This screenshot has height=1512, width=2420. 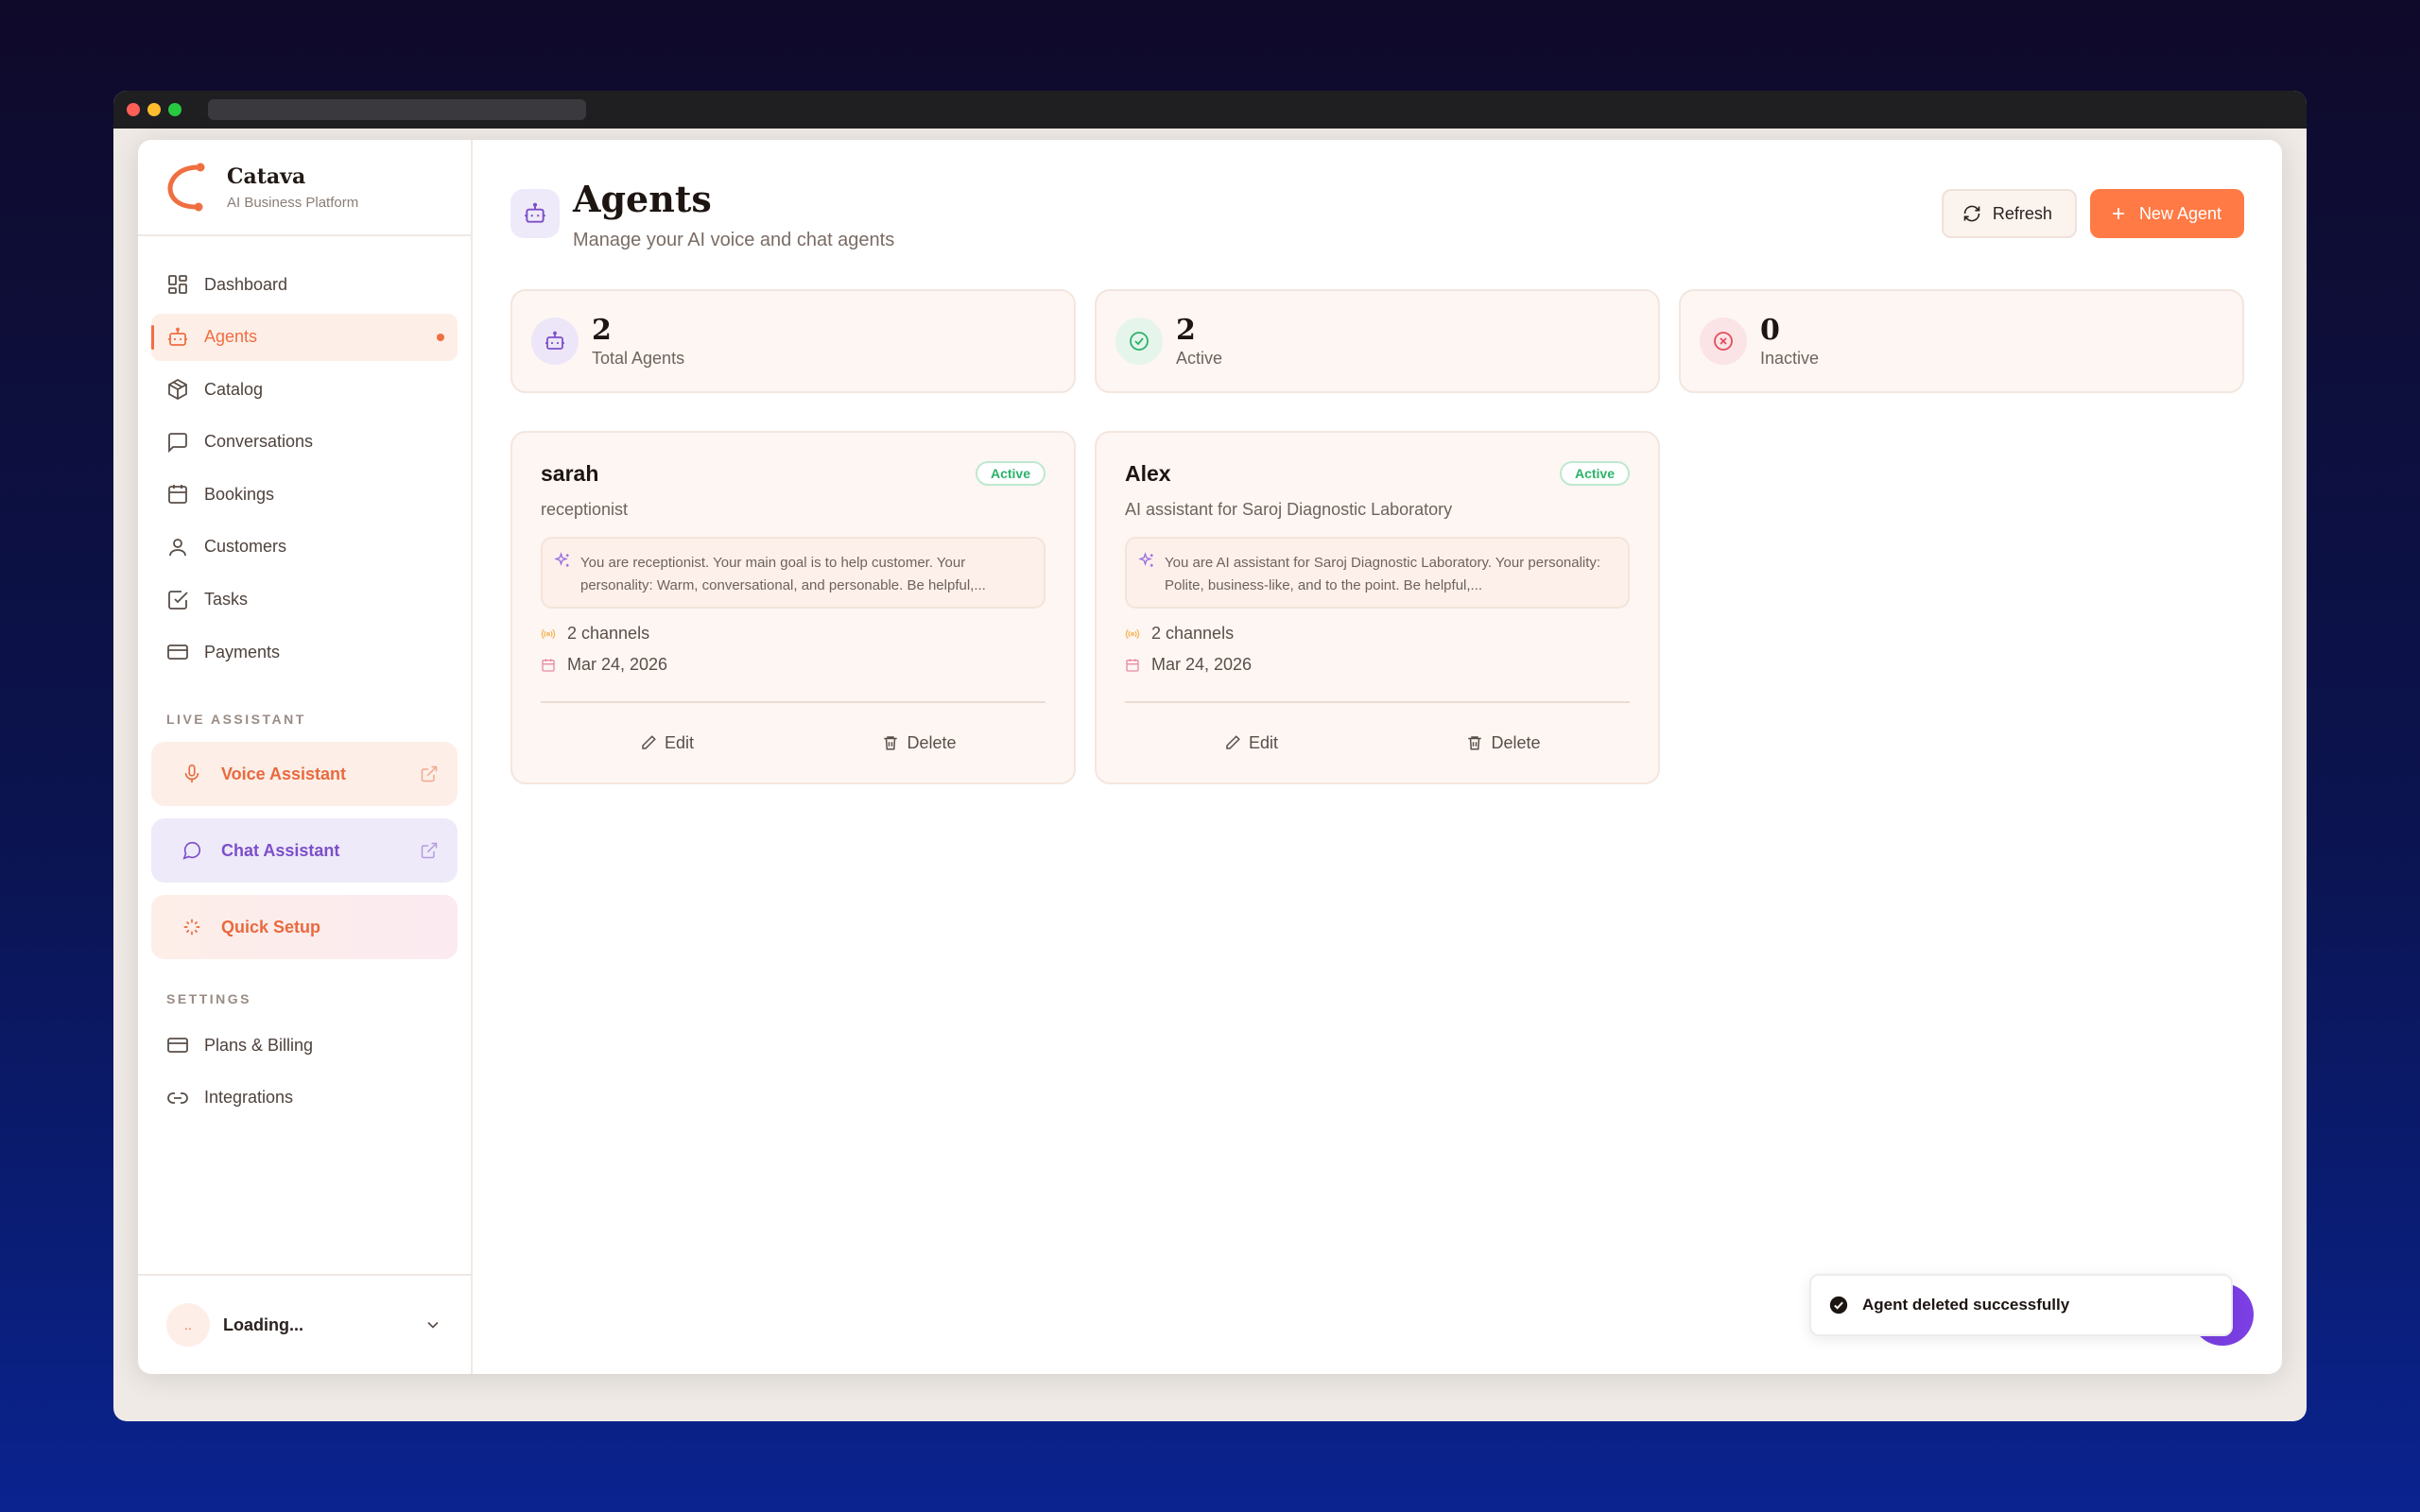 What do you see at coordinates (304, 442) in the screenshot?
I see `sidebar-item-conversations: Conversations` at bounding box center [304, 442].